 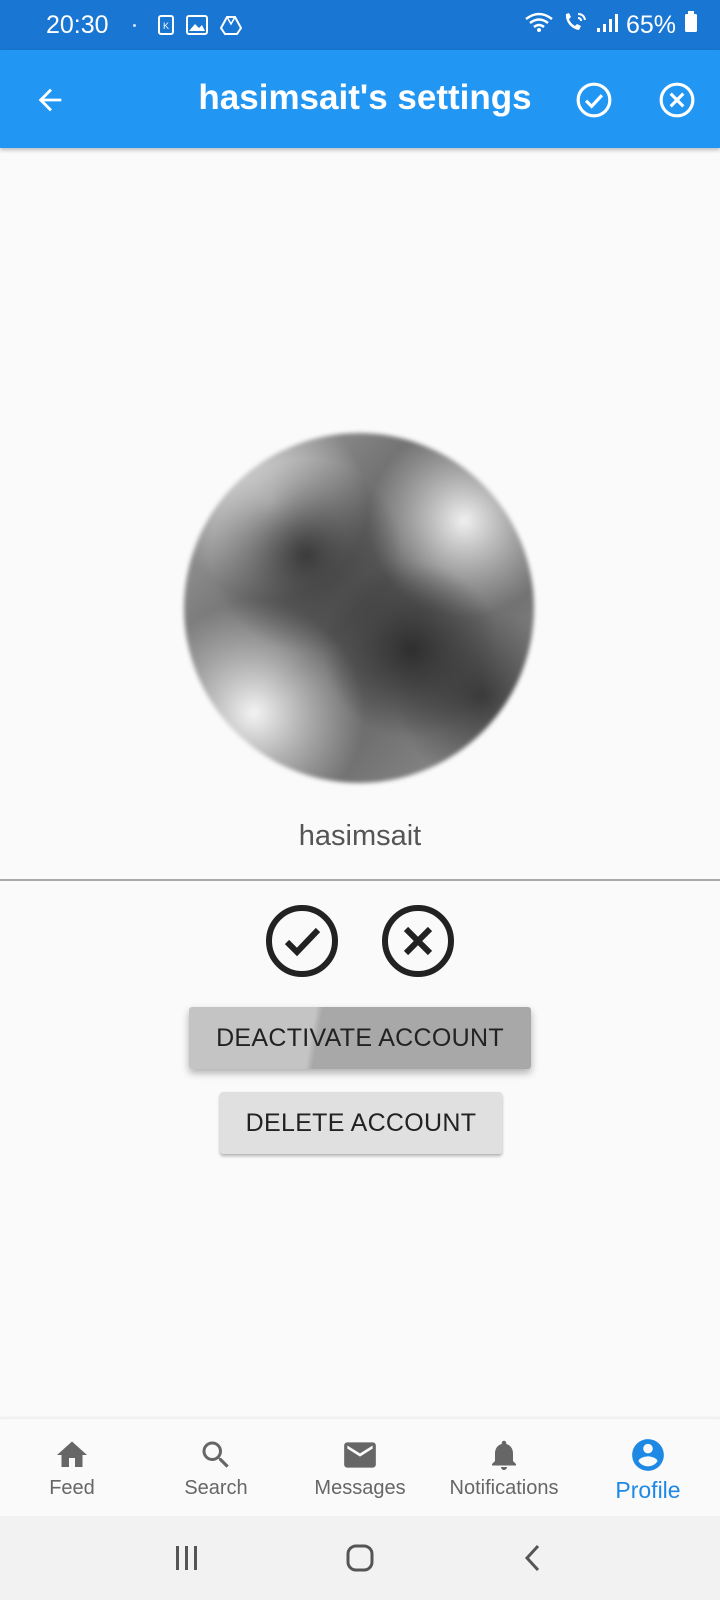 I want to click on battery-icon, so click(x=691, y=25).